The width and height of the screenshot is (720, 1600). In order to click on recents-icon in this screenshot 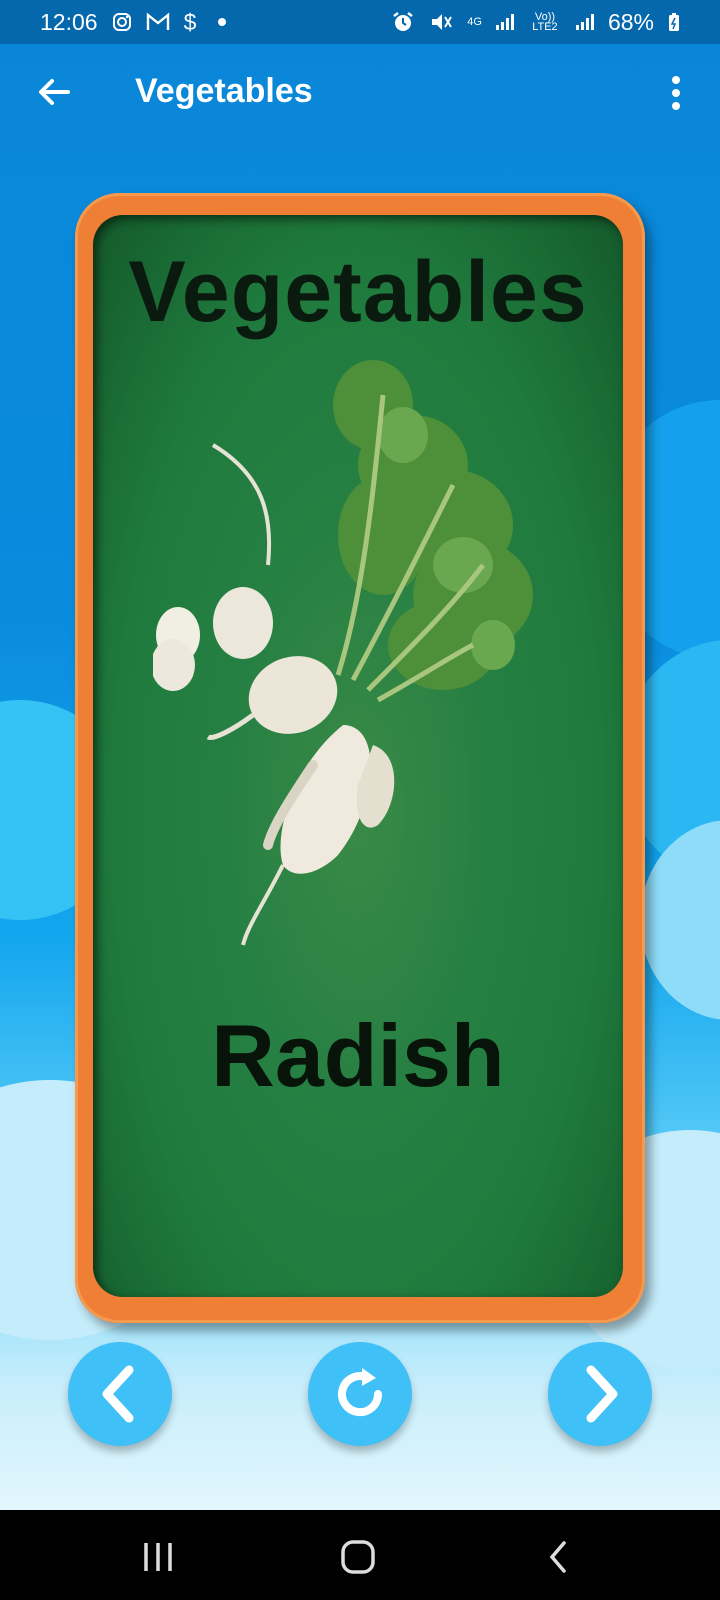, I will do `click(158, 1557)`.